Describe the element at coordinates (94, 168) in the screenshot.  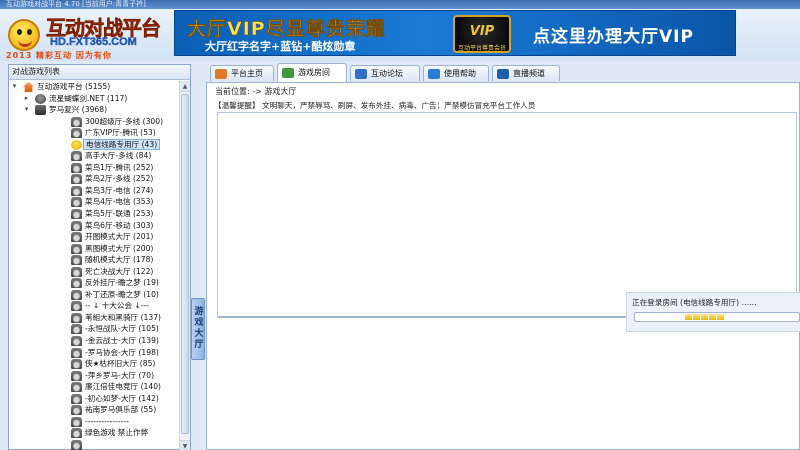
I see `tree-item: 菜鸟1厅-腾讯 (252)` at that location.